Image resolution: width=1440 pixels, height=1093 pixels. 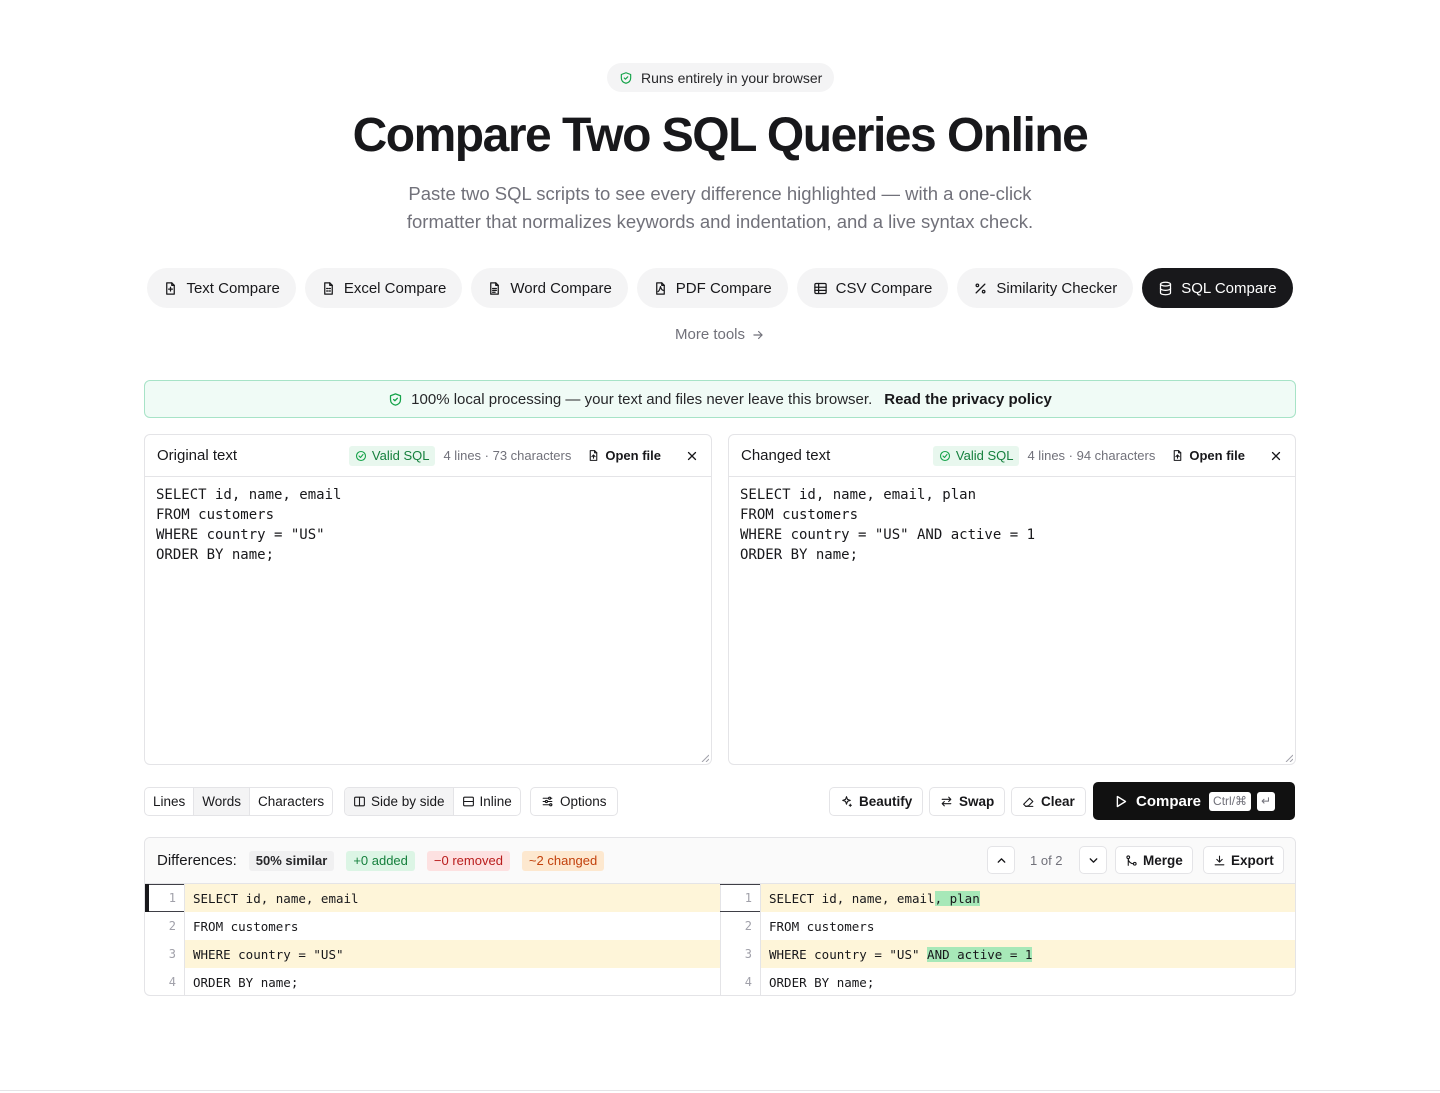 I want to click on granularity-characters: Characters, so click(x=291, y=801).